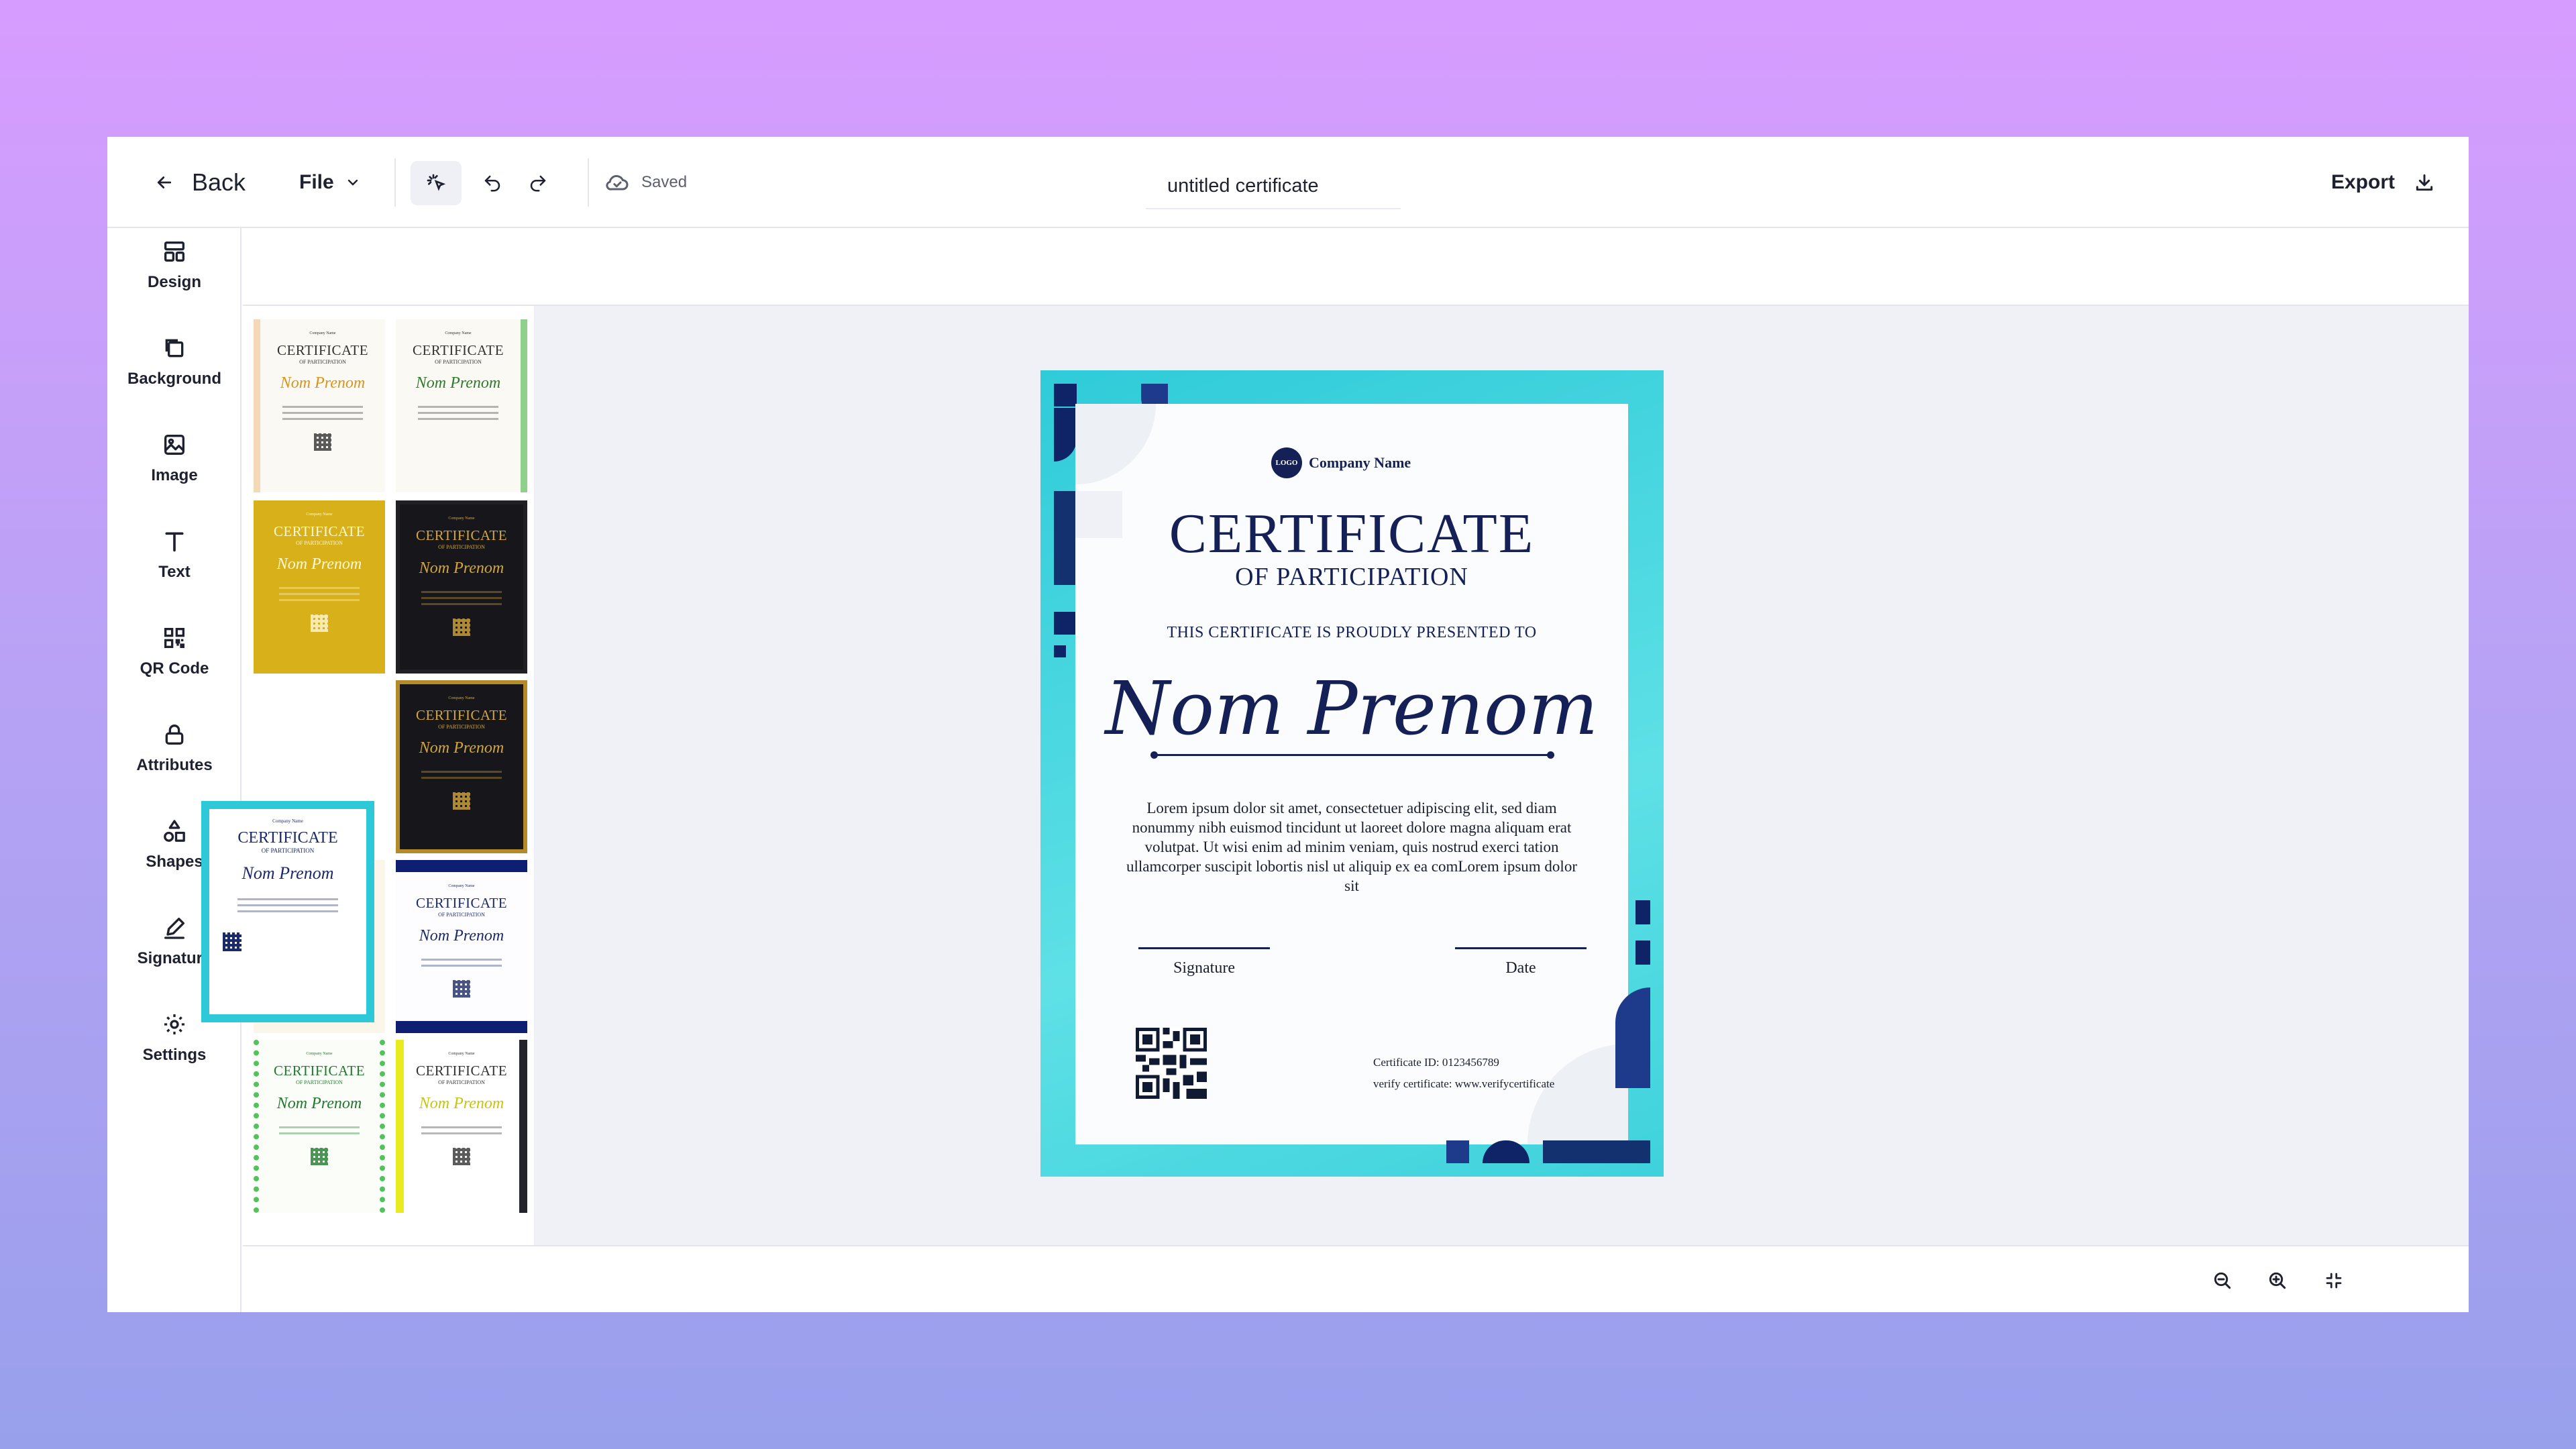 This screenshot has height=1449, width=2576. What do you see at coordinates (174, 734) in the screenshot?
I see `lock-icon` at bounding box center [174, 734].